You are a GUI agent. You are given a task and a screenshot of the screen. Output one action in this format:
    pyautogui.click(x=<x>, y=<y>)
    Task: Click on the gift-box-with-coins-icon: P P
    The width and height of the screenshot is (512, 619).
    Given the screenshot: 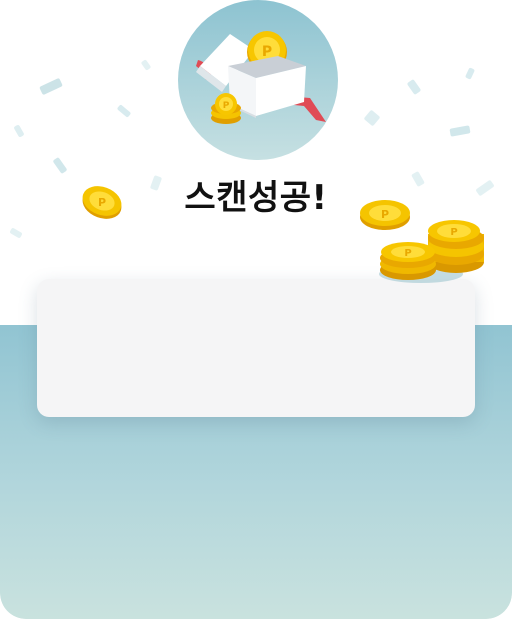 What is the action you would take?
    pyautogui.click(x=258, y=80)
    